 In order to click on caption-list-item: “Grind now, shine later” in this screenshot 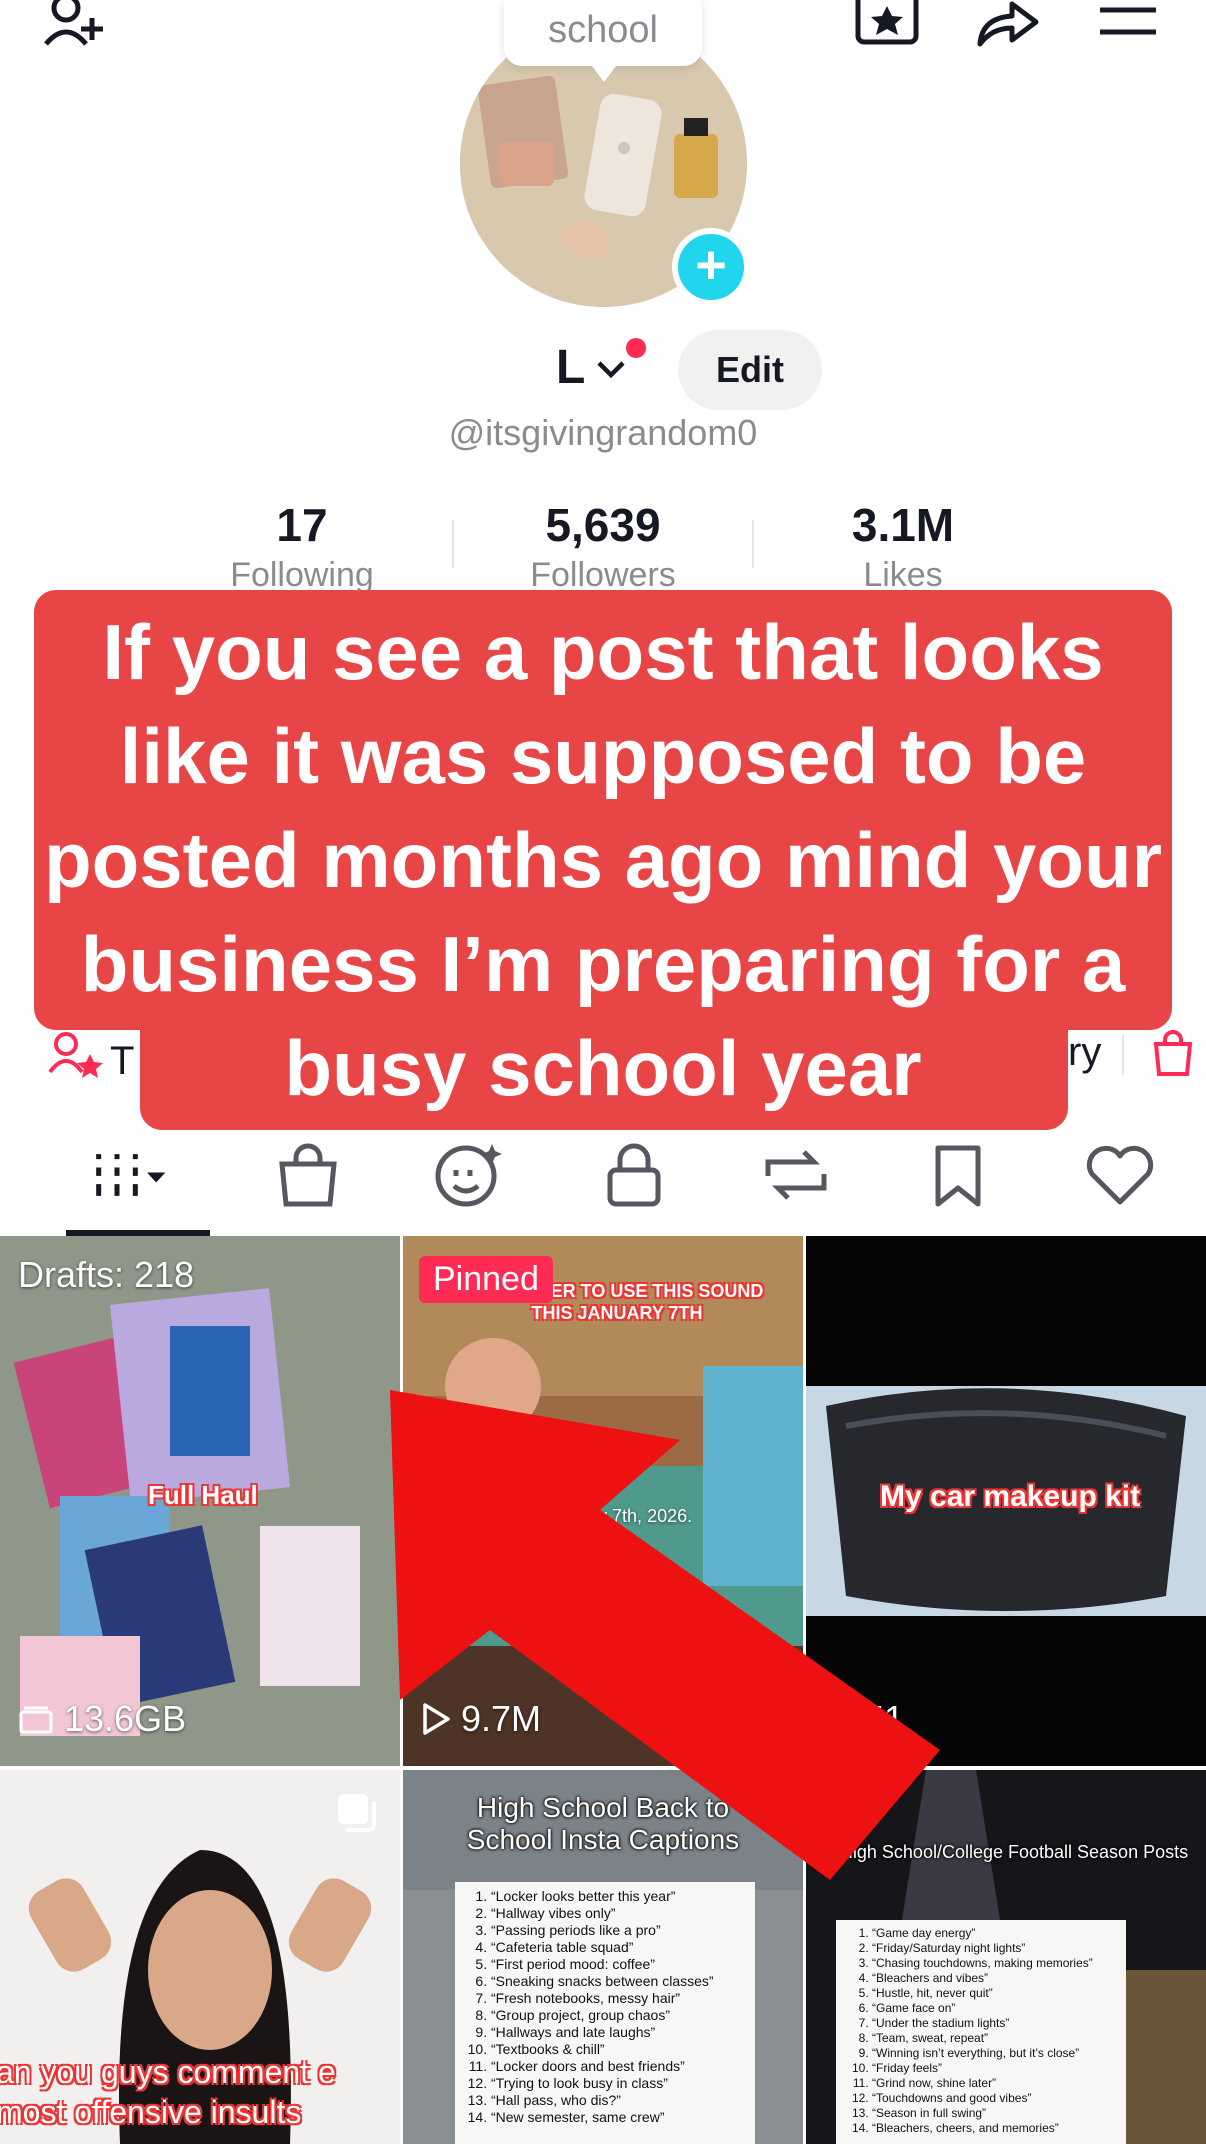, I will do `click(994, 2083)`.